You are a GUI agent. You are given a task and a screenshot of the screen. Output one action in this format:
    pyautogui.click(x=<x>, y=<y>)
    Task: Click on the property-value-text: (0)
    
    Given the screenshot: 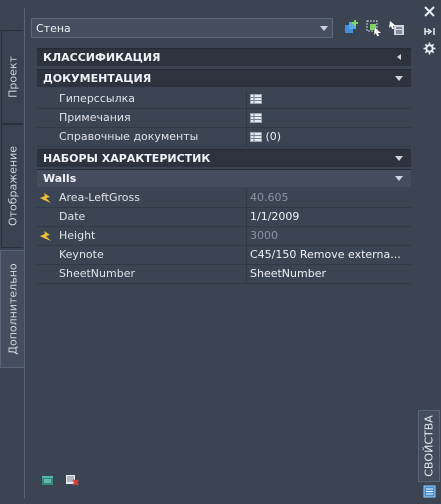 What is the action you would take?
    pyautogui.click(x=273, y=136)
    